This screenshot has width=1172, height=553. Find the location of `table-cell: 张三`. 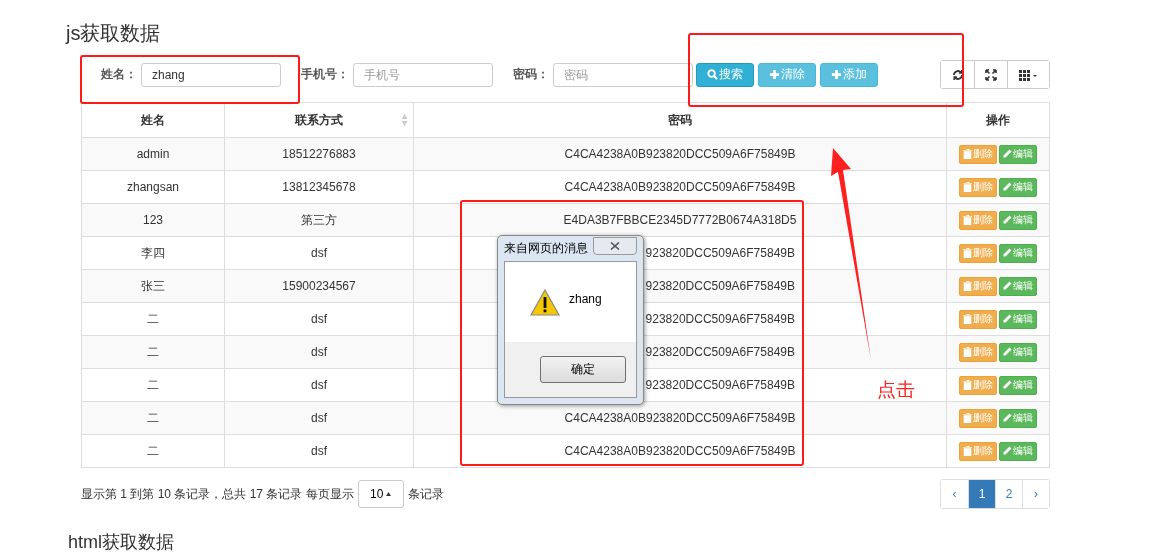

table-cell: 张三 is located at coordinates (153, 286).